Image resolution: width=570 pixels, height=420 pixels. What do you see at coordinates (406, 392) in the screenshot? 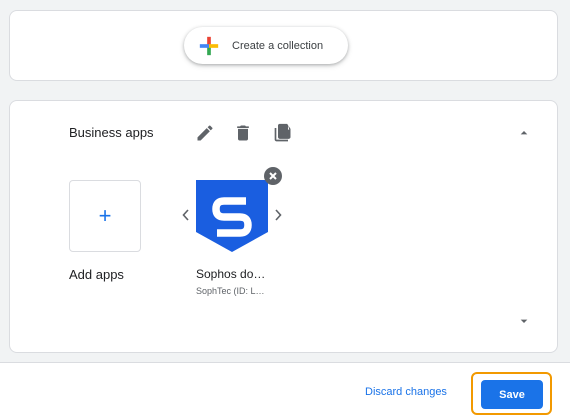
I see `discard-changes-button: Discard changes` at bounding box center [406, 392].